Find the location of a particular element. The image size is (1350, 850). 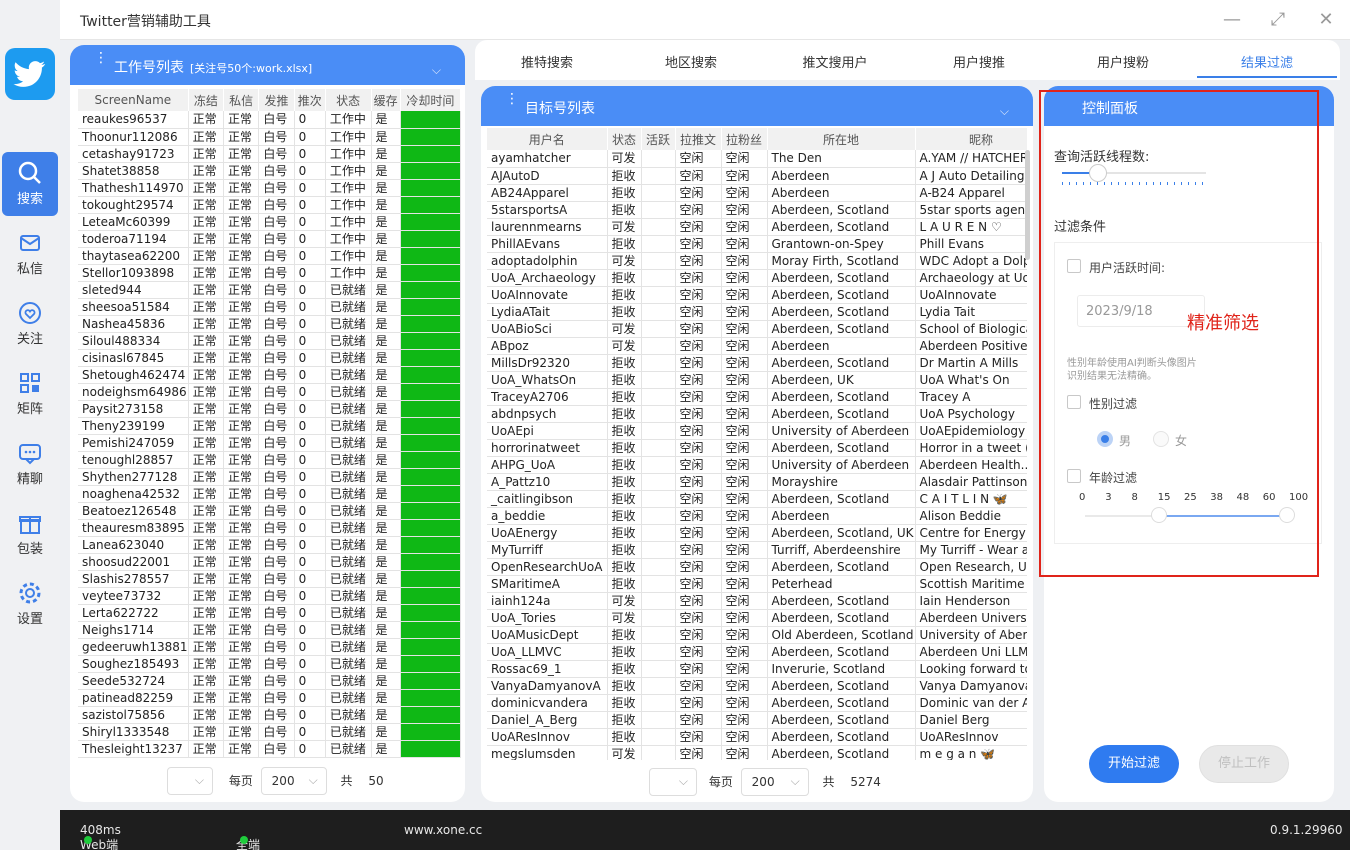

table-row: nodeighsm64986 正常 正常 白号 0 已就绪是 is located at coordinates (269, 392).